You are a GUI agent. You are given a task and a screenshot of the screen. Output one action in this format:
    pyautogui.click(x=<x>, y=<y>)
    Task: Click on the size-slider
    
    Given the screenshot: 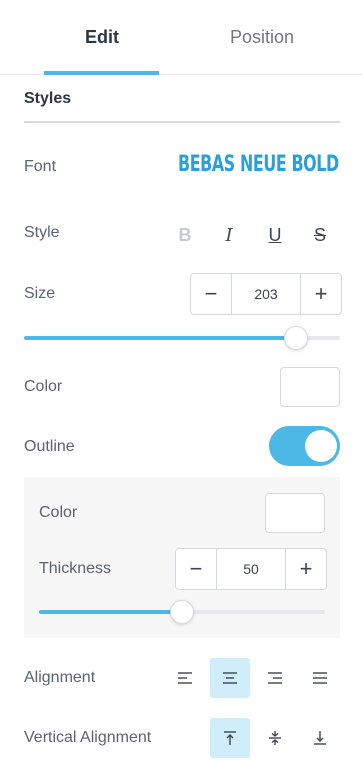 What is the action you would take?
    pyautogui.click(x=182, y=338)
    